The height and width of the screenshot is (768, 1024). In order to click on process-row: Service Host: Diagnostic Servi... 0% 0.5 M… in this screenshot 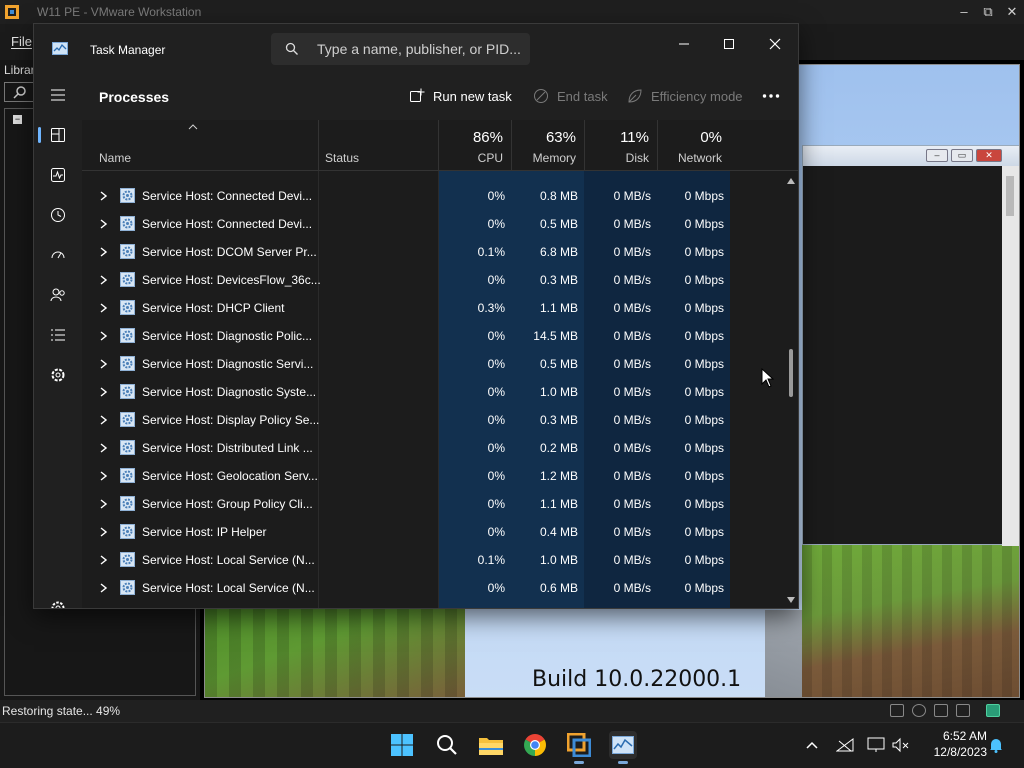, I will do `click(432, 364)`.